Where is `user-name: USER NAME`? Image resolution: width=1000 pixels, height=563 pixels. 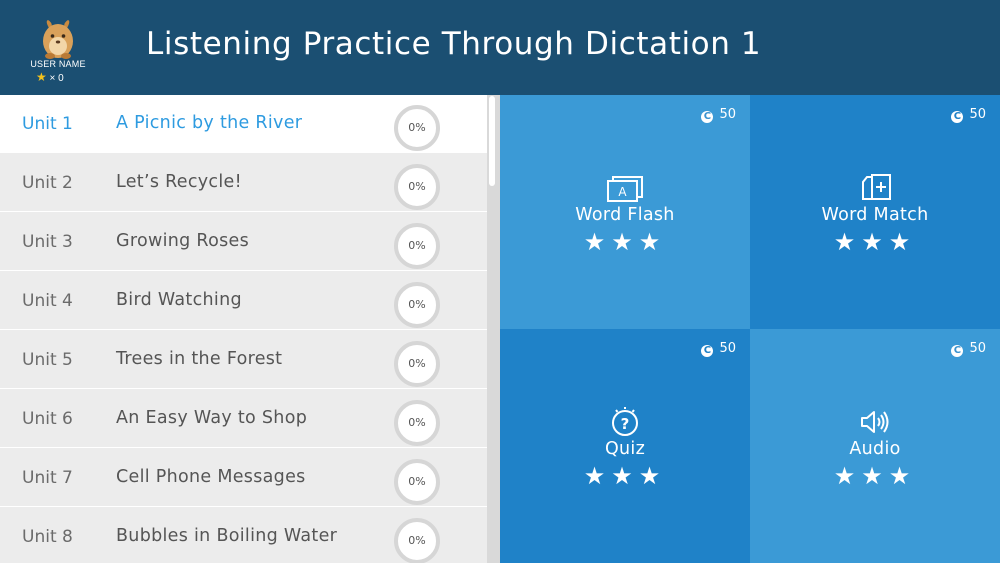
user-name: USER NAME is located at coordinates (58, 64).